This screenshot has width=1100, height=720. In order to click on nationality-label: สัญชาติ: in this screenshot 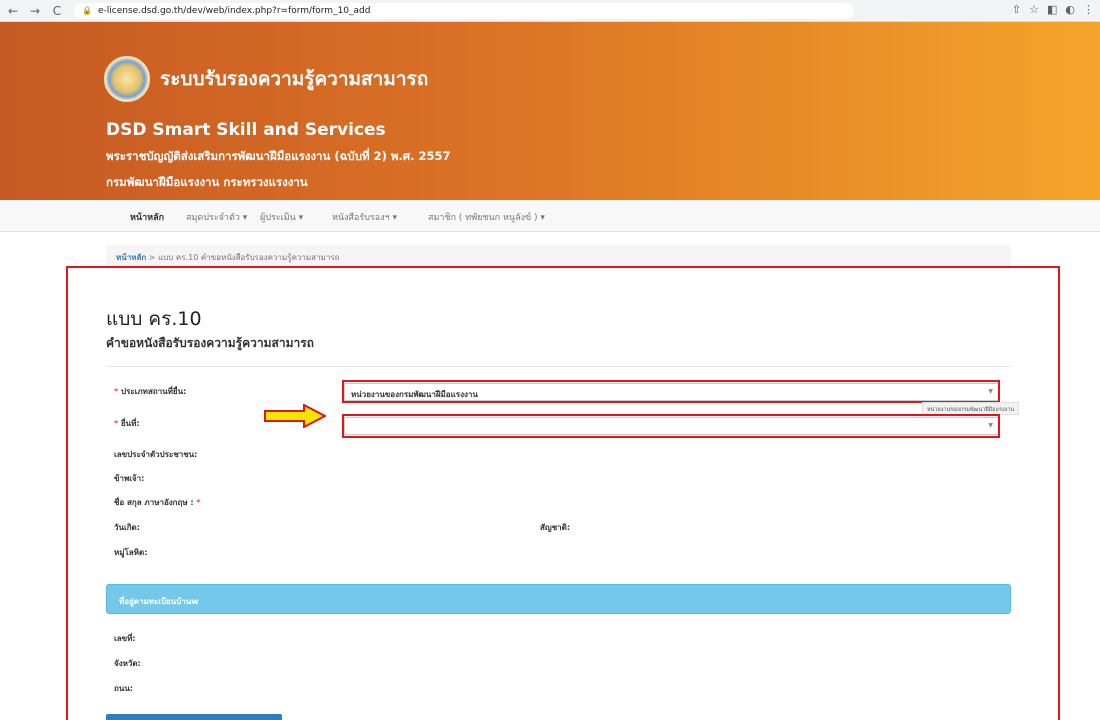, I will do `click(555, 527)`.